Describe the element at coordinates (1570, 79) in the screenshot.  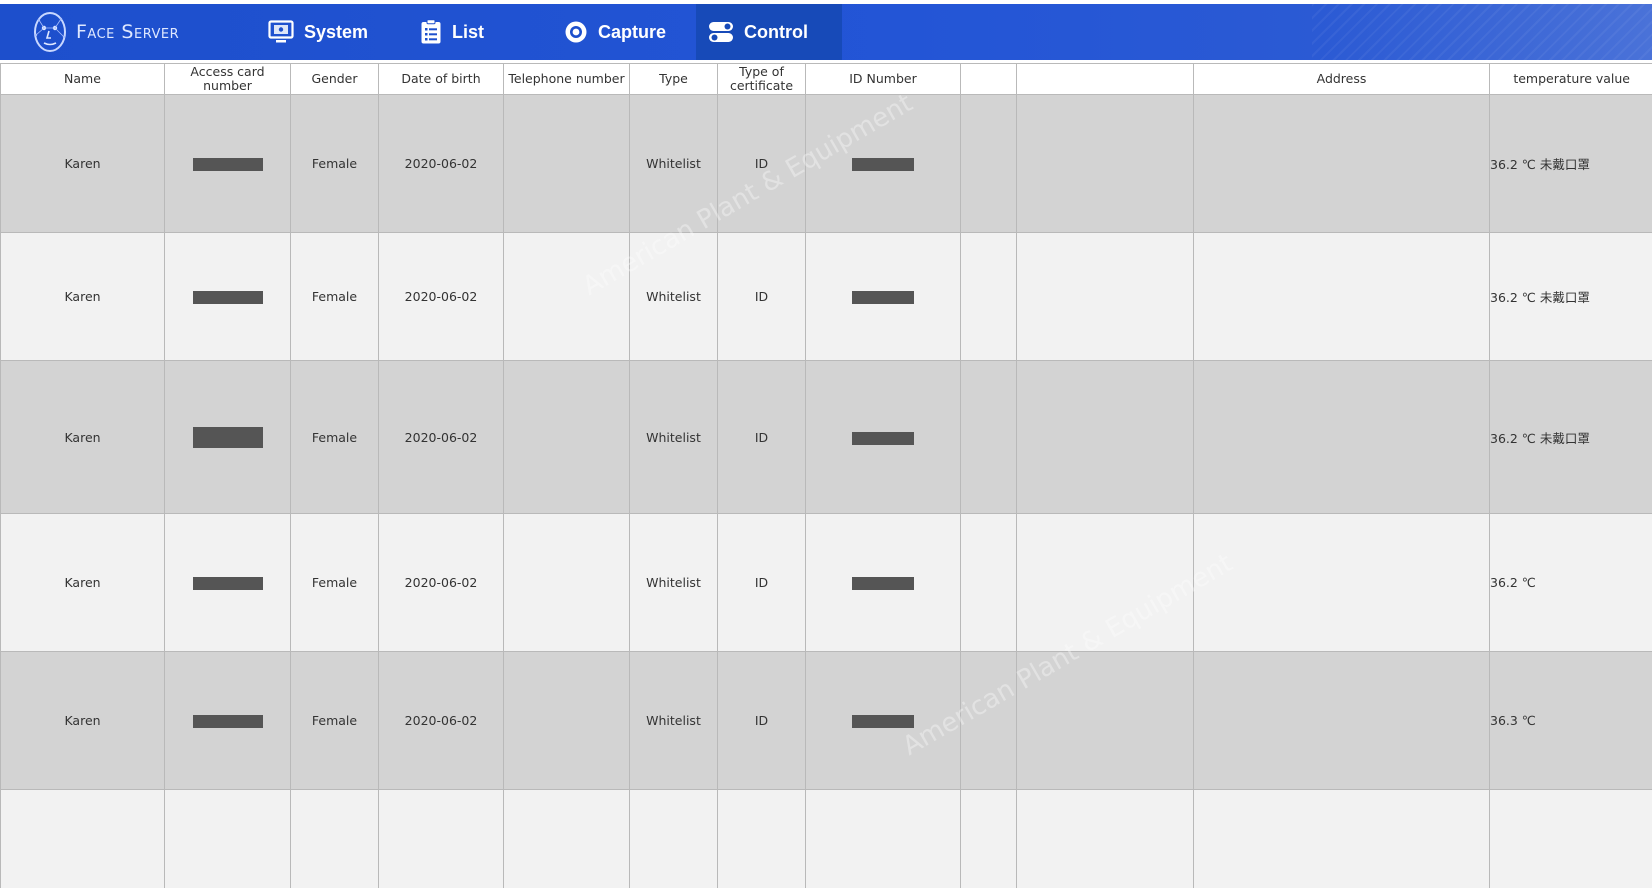
I see `column-header-temperature: temperature value` at that location.